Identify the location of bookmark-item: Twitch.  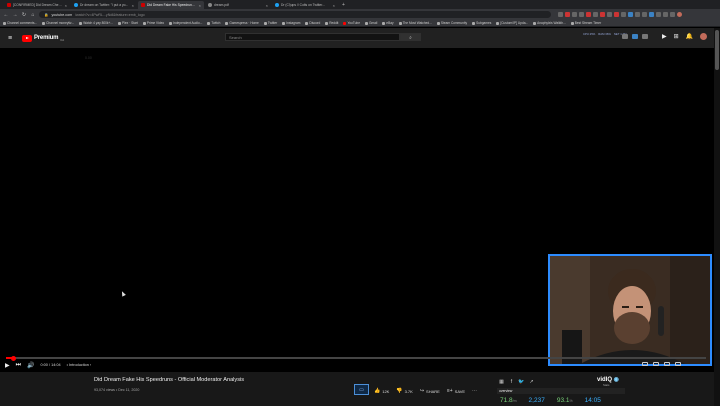
(213, 23).